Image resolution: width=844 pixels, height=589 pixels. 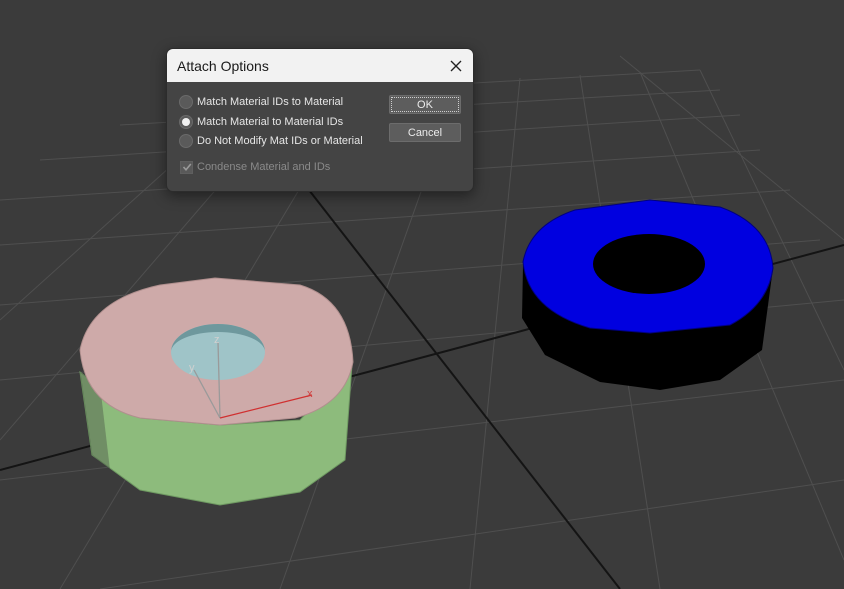 I want to click on gizmo-y-label: y, so click(x=192, y=368).